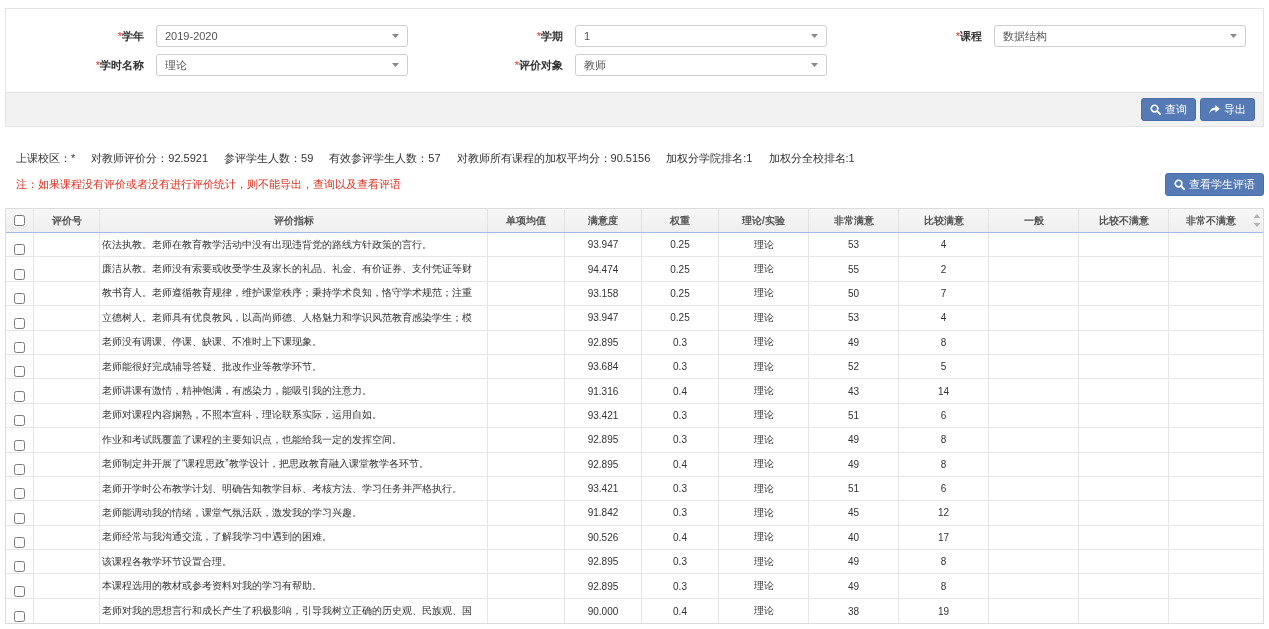 The height and width of the screenshot is (629, 1269). What do you see at coordinates (854, 513) in the screenshot?
I see `table-cell: 45` at bounding box center [854, 513].